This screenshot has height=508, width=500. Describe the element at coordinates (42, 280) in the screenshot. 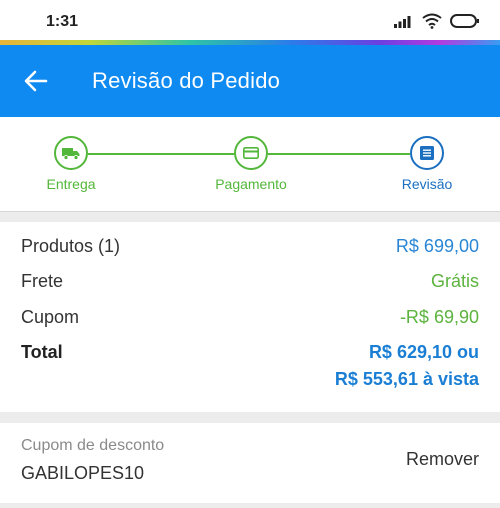

I see `shipping-label: Frete` at that location.